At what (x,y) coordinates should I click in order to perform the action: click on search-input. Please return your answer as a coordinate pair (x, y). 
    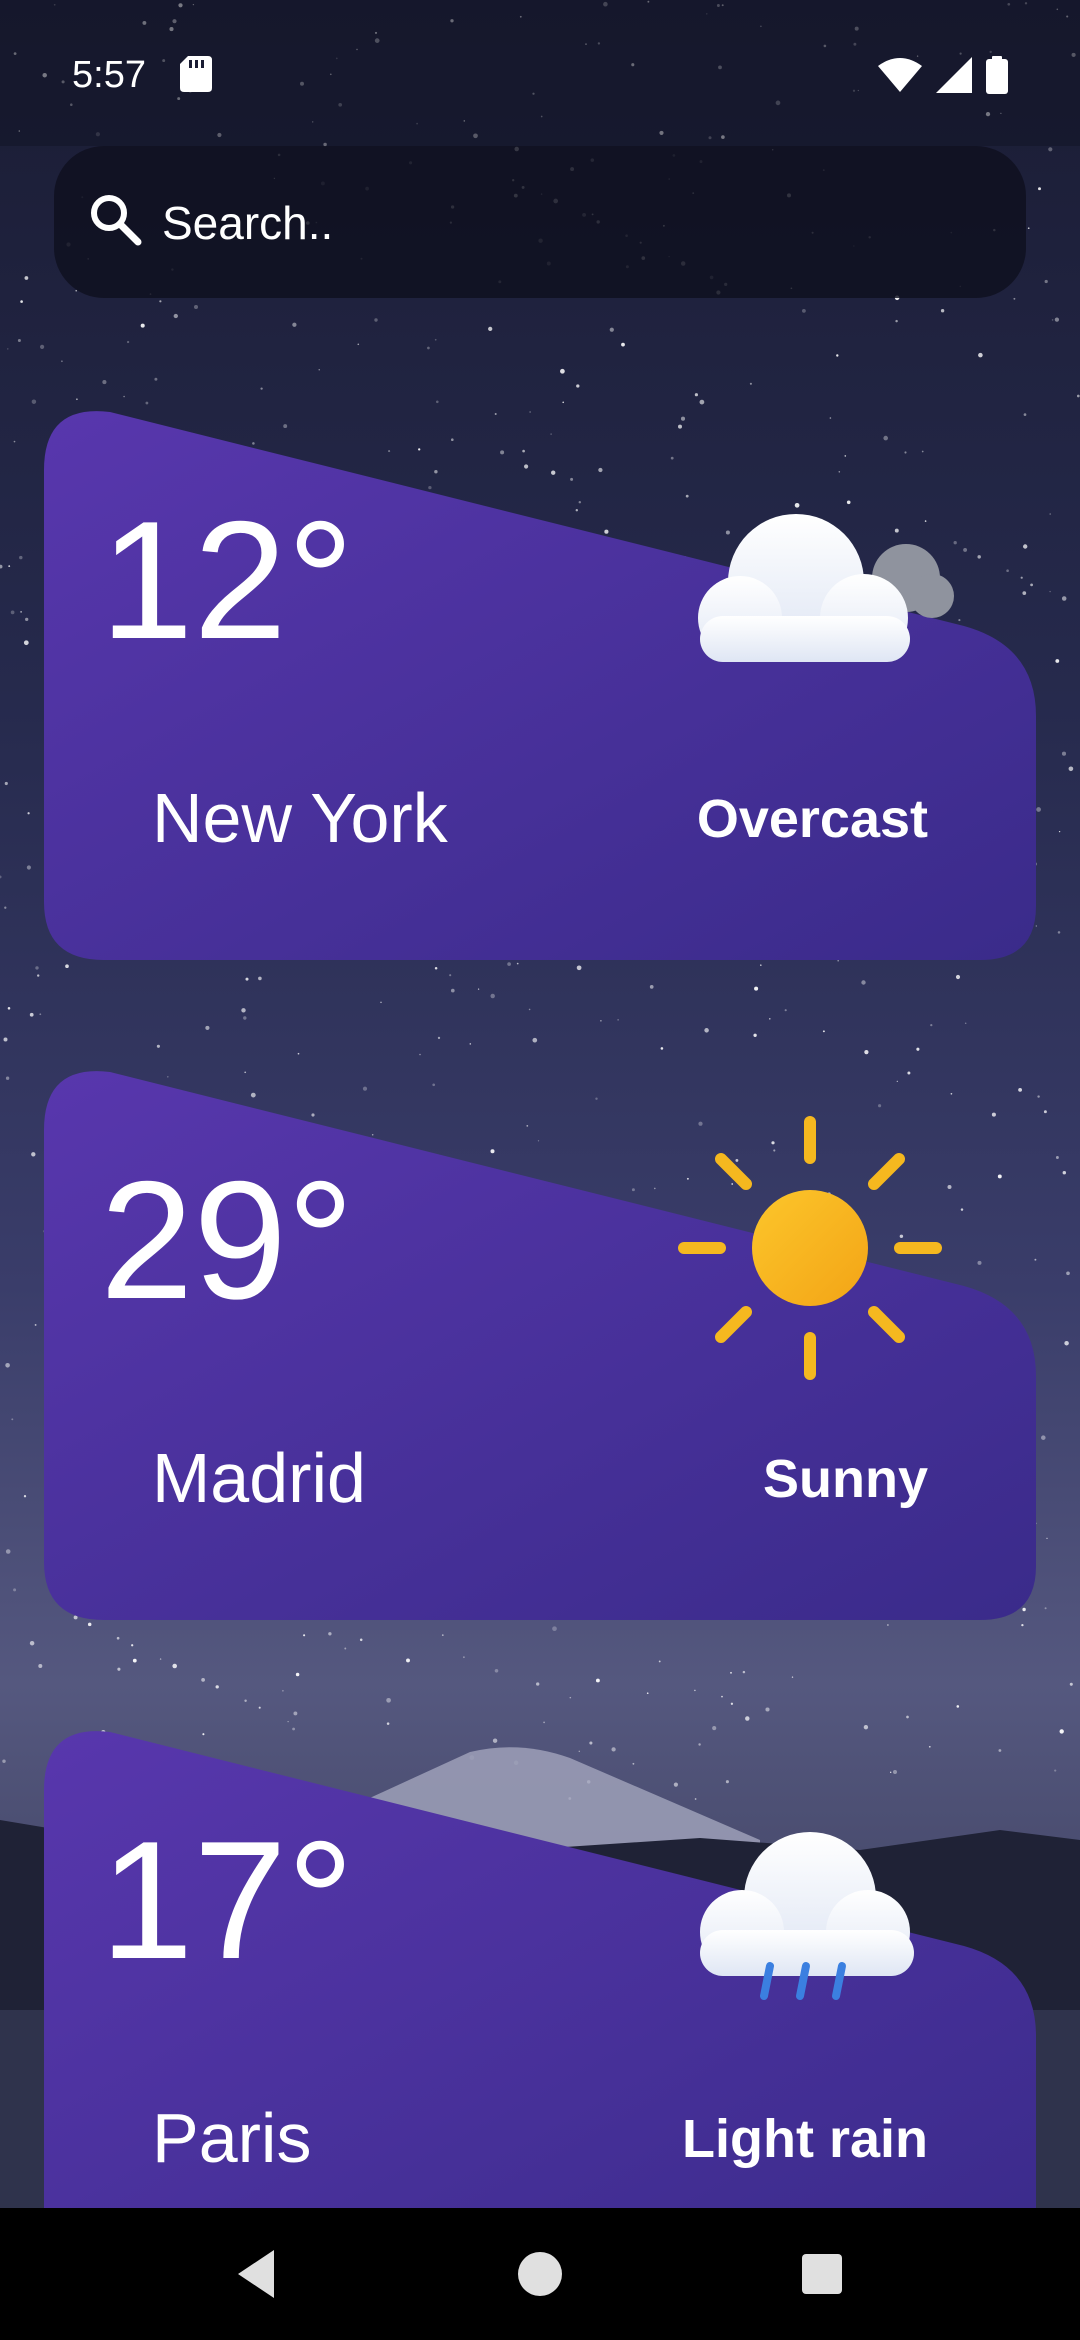
    Looking at the image, I should click on (562, 223).